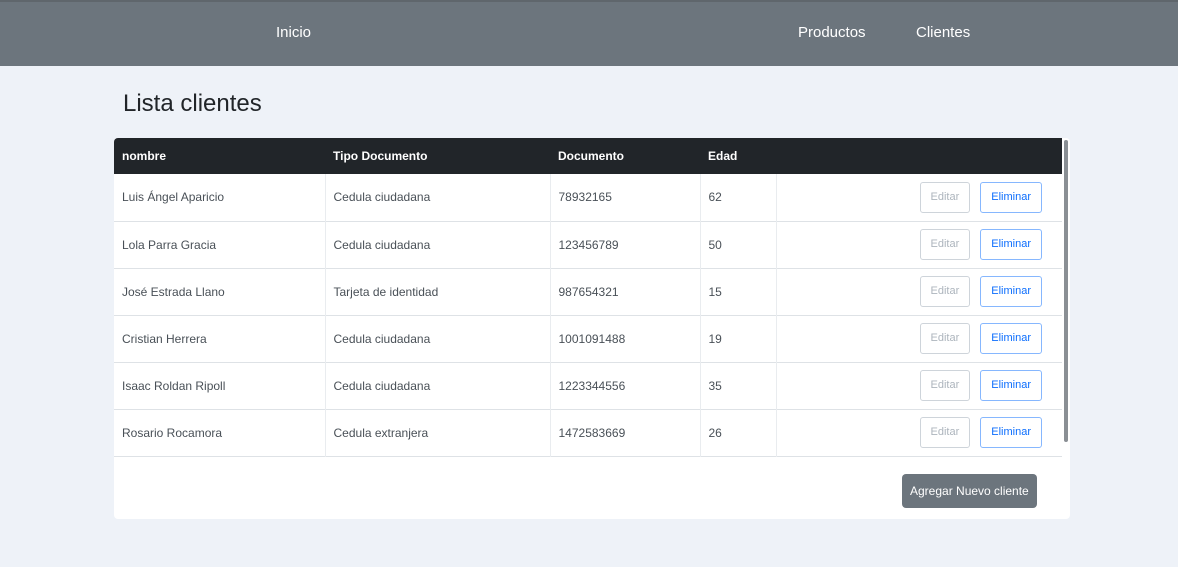 The image size is (1178, 567). I want to click on header-documento: Documento, so click(591, 156).